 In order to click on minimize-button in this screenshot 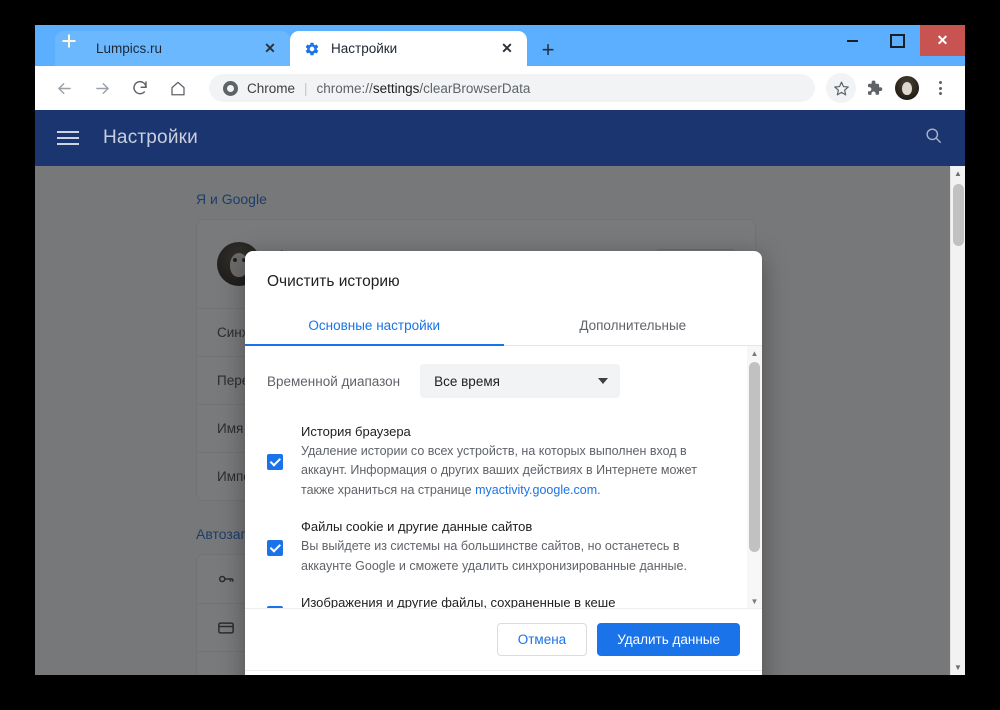, I will do `click(852, 40)`.